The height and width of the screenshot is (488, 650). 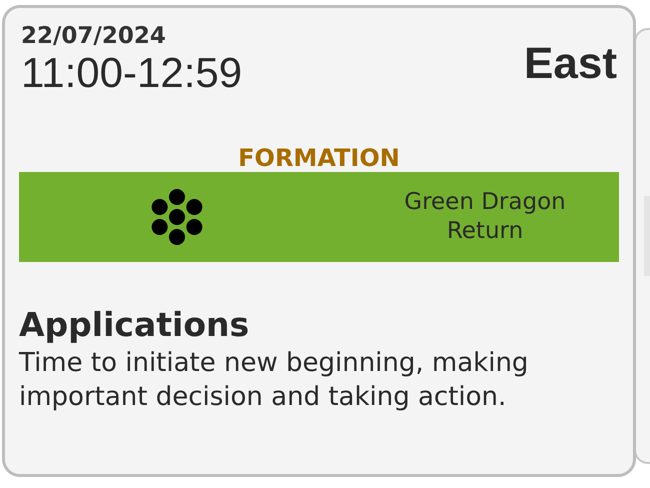 I want to click on applications-text: Time to initiate new beginning, making important decision and taking action., so click(x=274, y=380).